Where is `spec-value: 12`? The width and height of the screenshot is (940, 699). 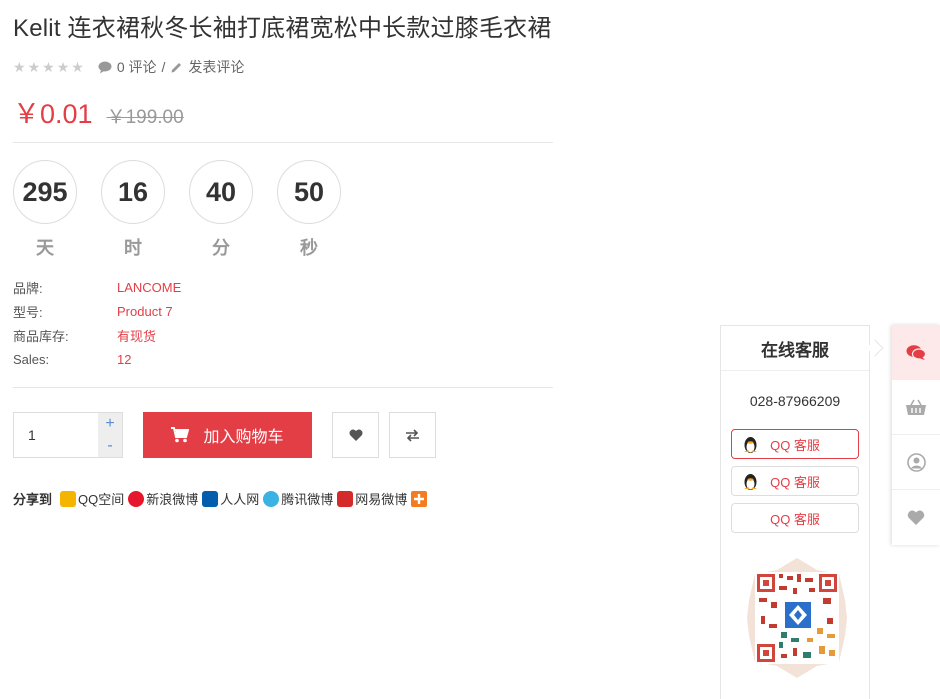 spec-value: 12 is located at coordinates (124, 359).